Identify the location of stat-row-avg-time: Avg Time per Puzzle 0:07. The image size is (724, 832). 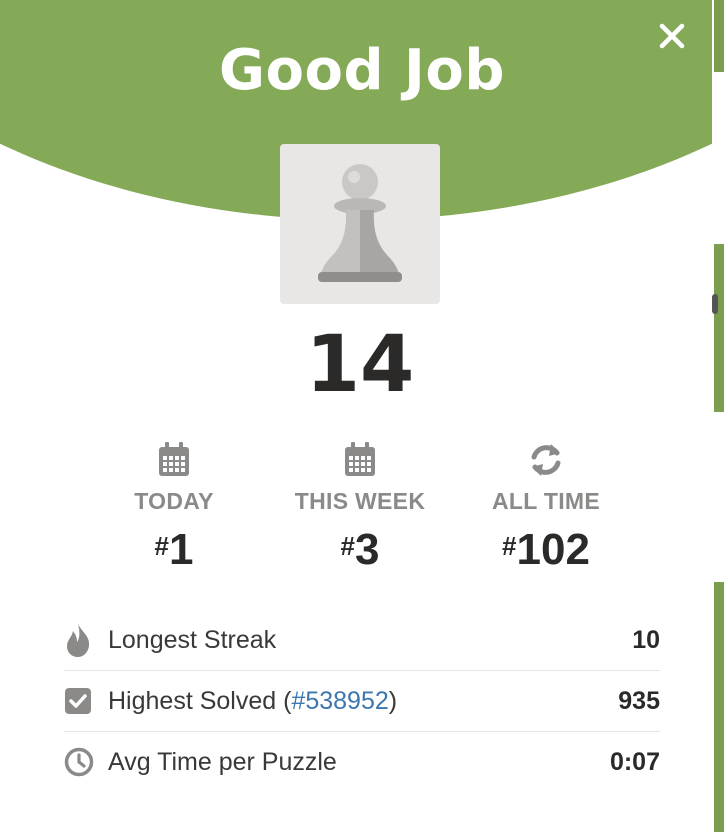
(362, 762).